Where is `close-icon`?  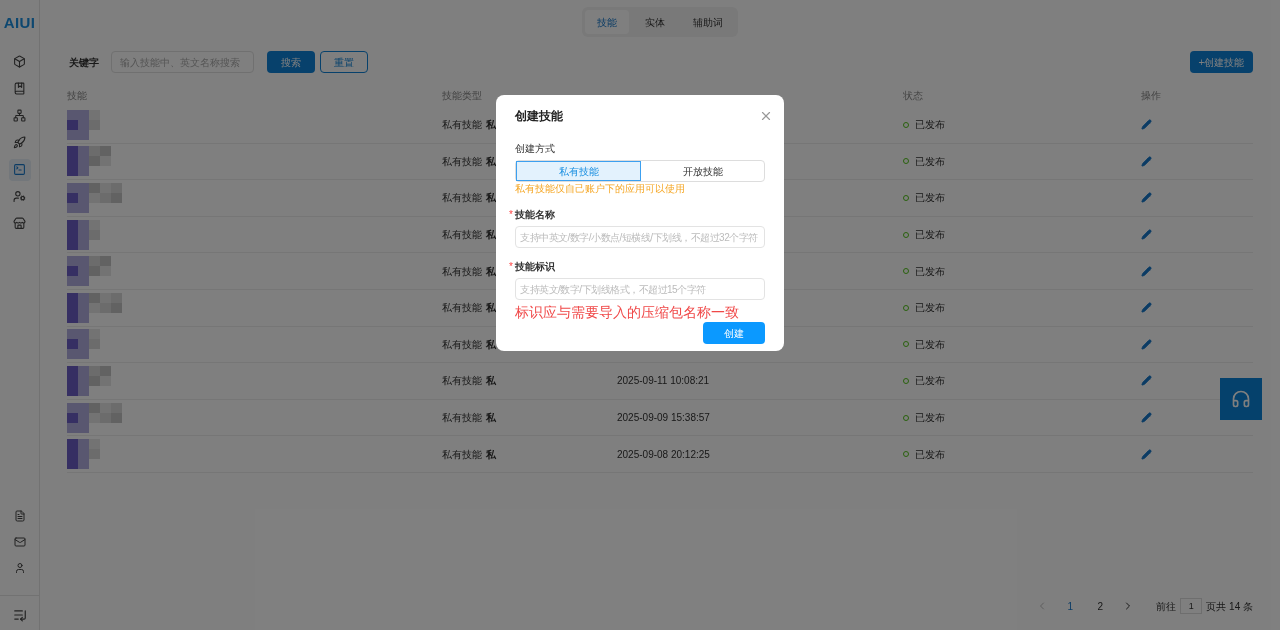
close-icon is located at coordinates (766, 116).